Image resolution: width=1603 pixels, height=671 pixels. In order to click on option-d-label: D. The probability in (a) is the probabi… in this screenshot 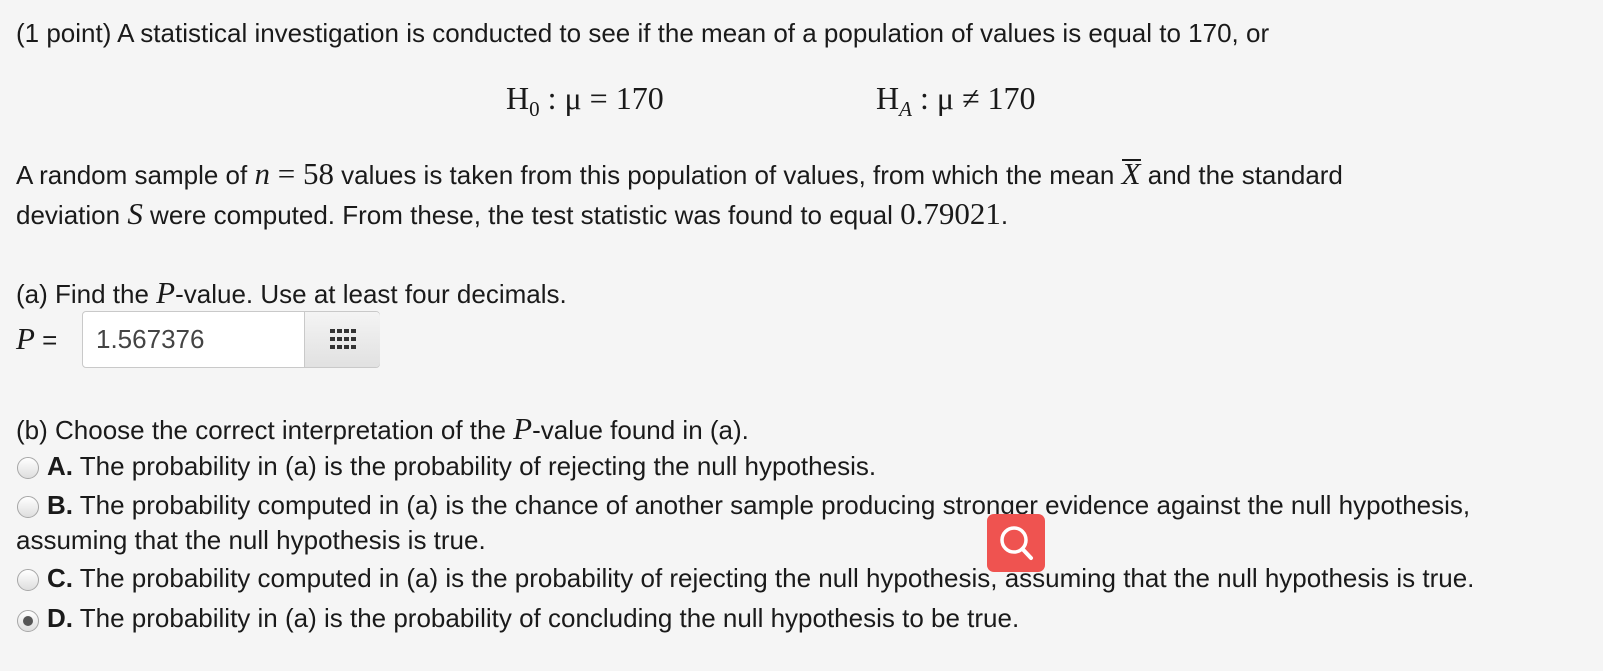, I will do `click(533, 618)`.